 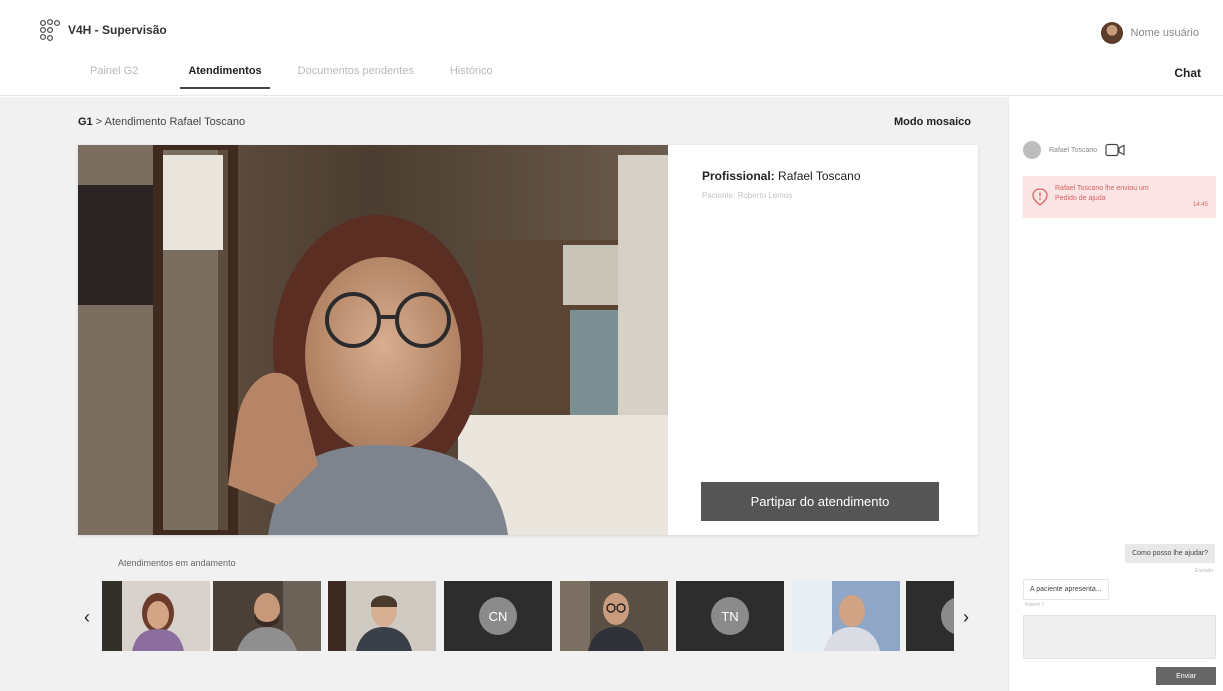 I want to click on session-thumbnail-initials: CN, so click(x=498, y=616).